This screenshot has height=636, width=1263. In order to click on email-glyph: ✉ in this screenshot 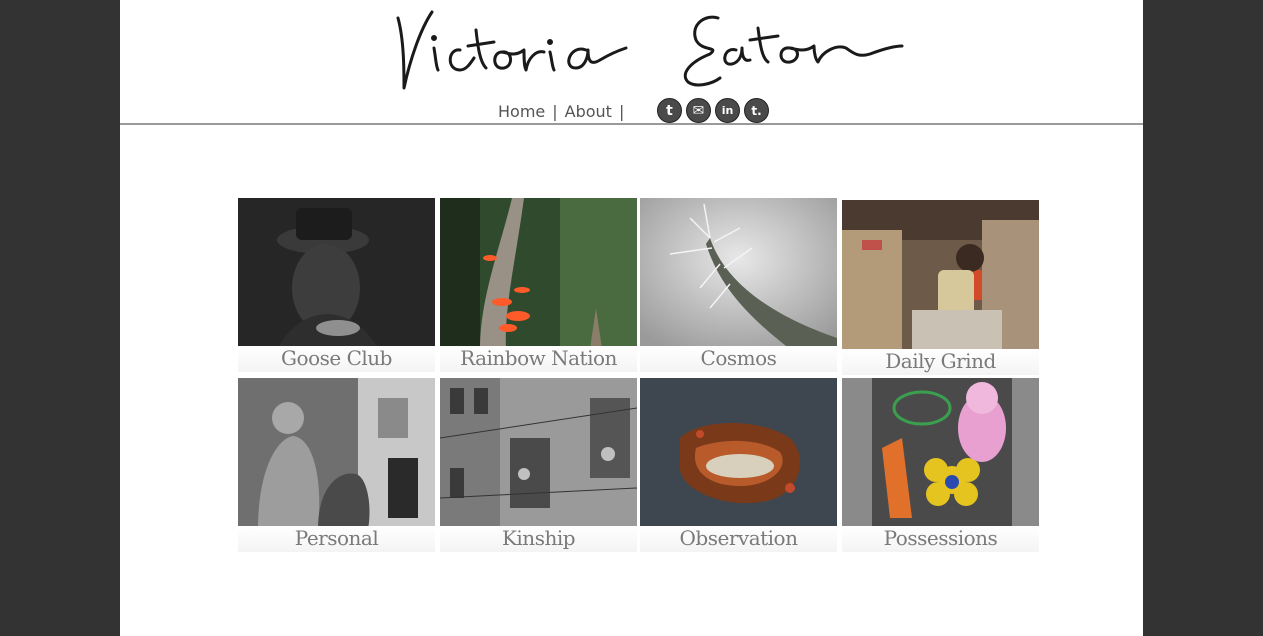, I will do `click(698, 110)`.